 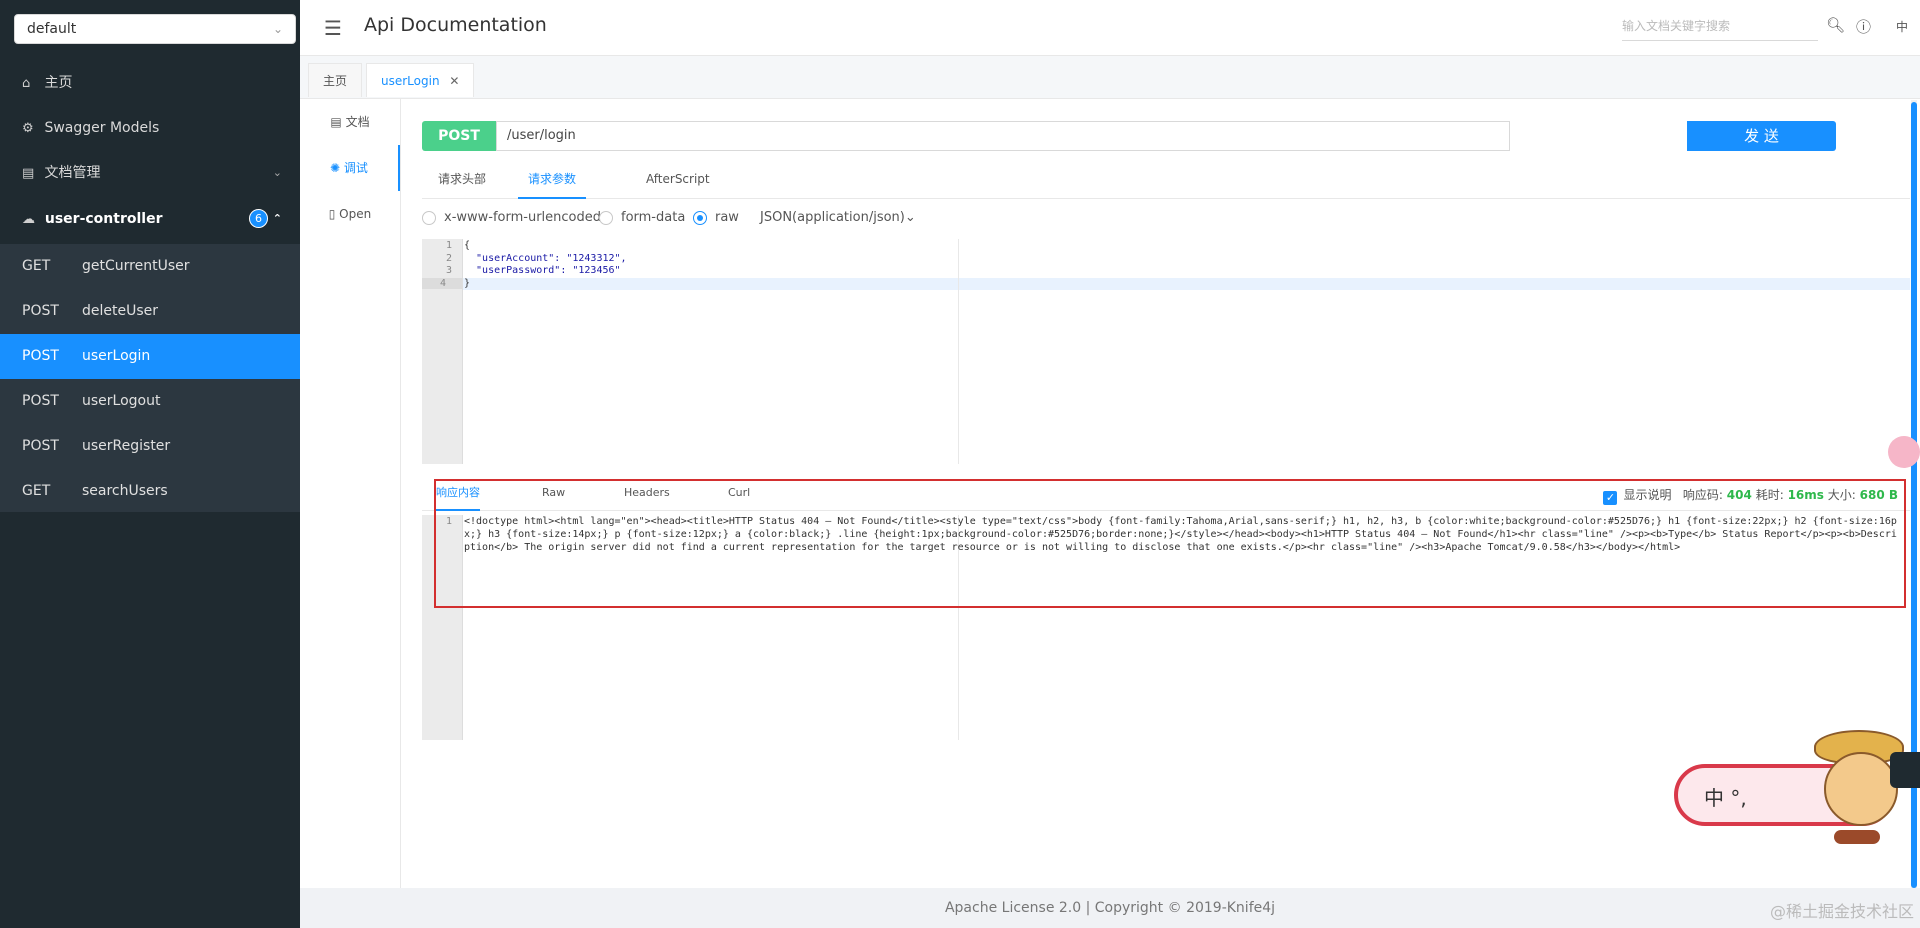 I want to click on request-url-bar: POST /user/login 发 送, so click(x=1129, y=136).